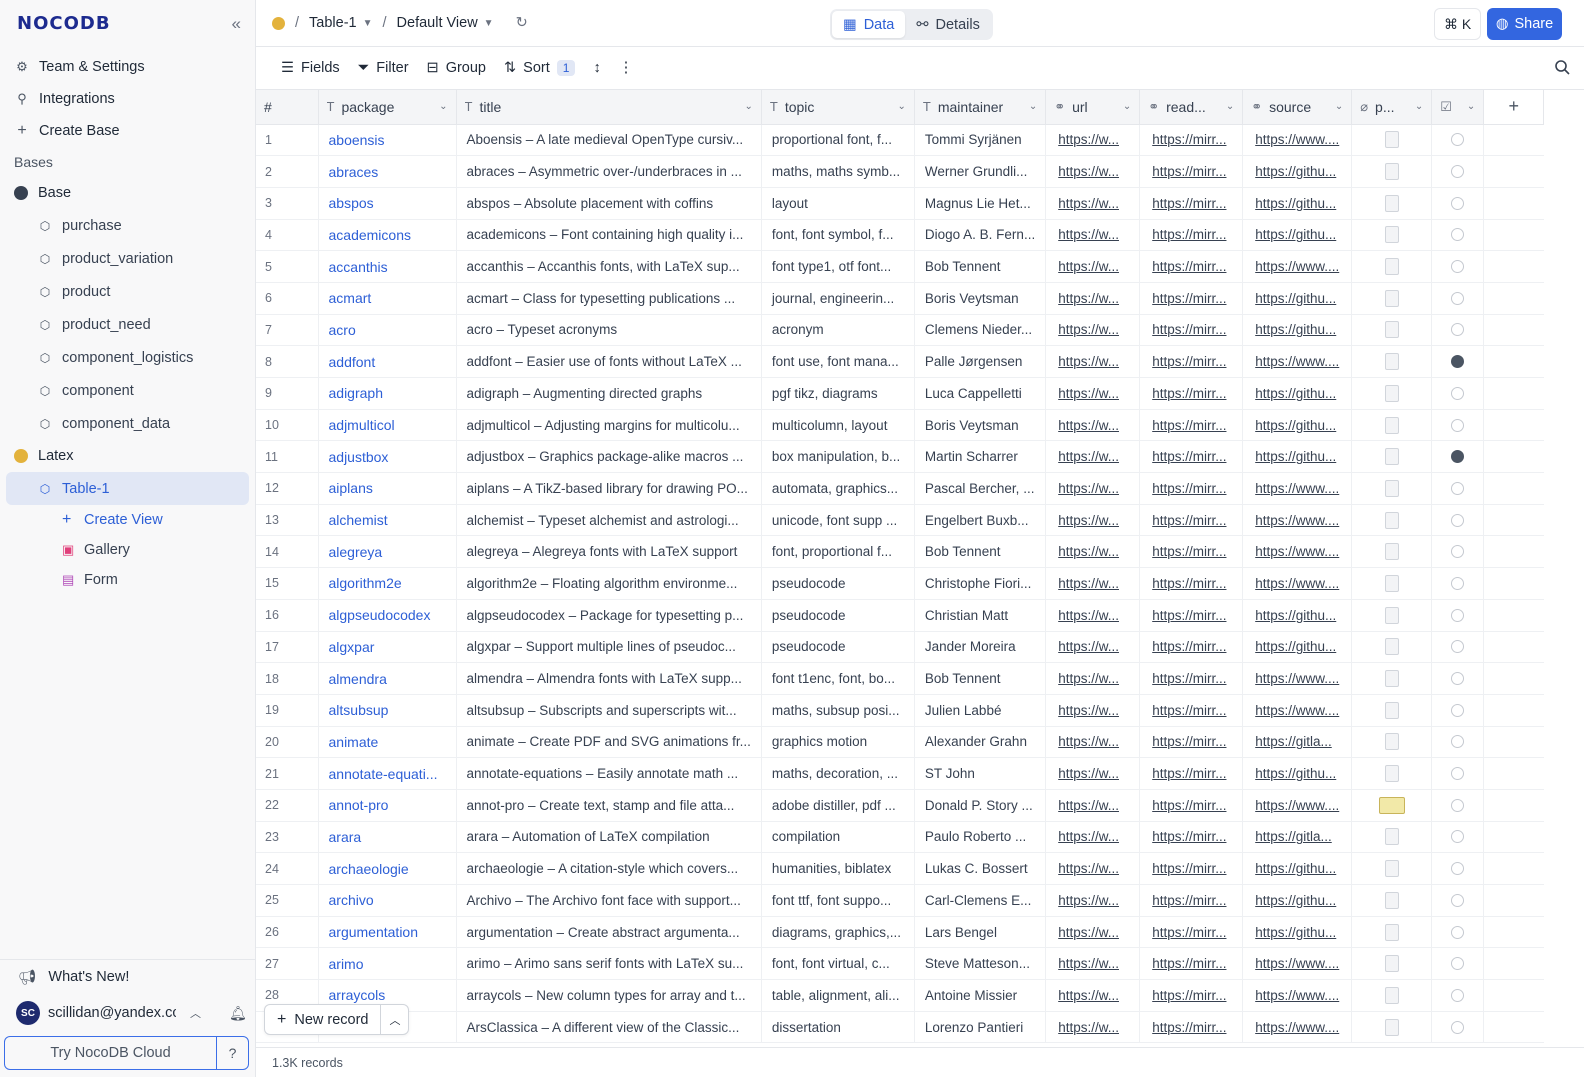 The height and width of the screenshot is (1077, 1584). What do you see at coordinates (238, 1013) in the screenshot?
I see `bell-icon: 🔔︎` at bounding box center [238, 1013].